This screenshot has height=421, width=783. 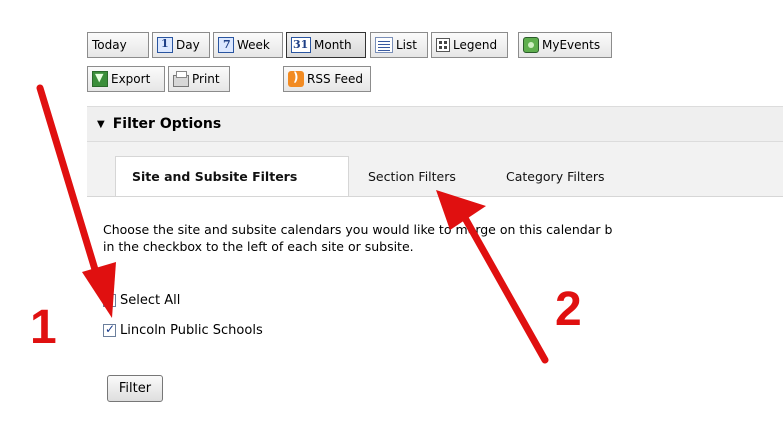 I want to click on annotation-number-1: 1, so click(x=43, y=327).